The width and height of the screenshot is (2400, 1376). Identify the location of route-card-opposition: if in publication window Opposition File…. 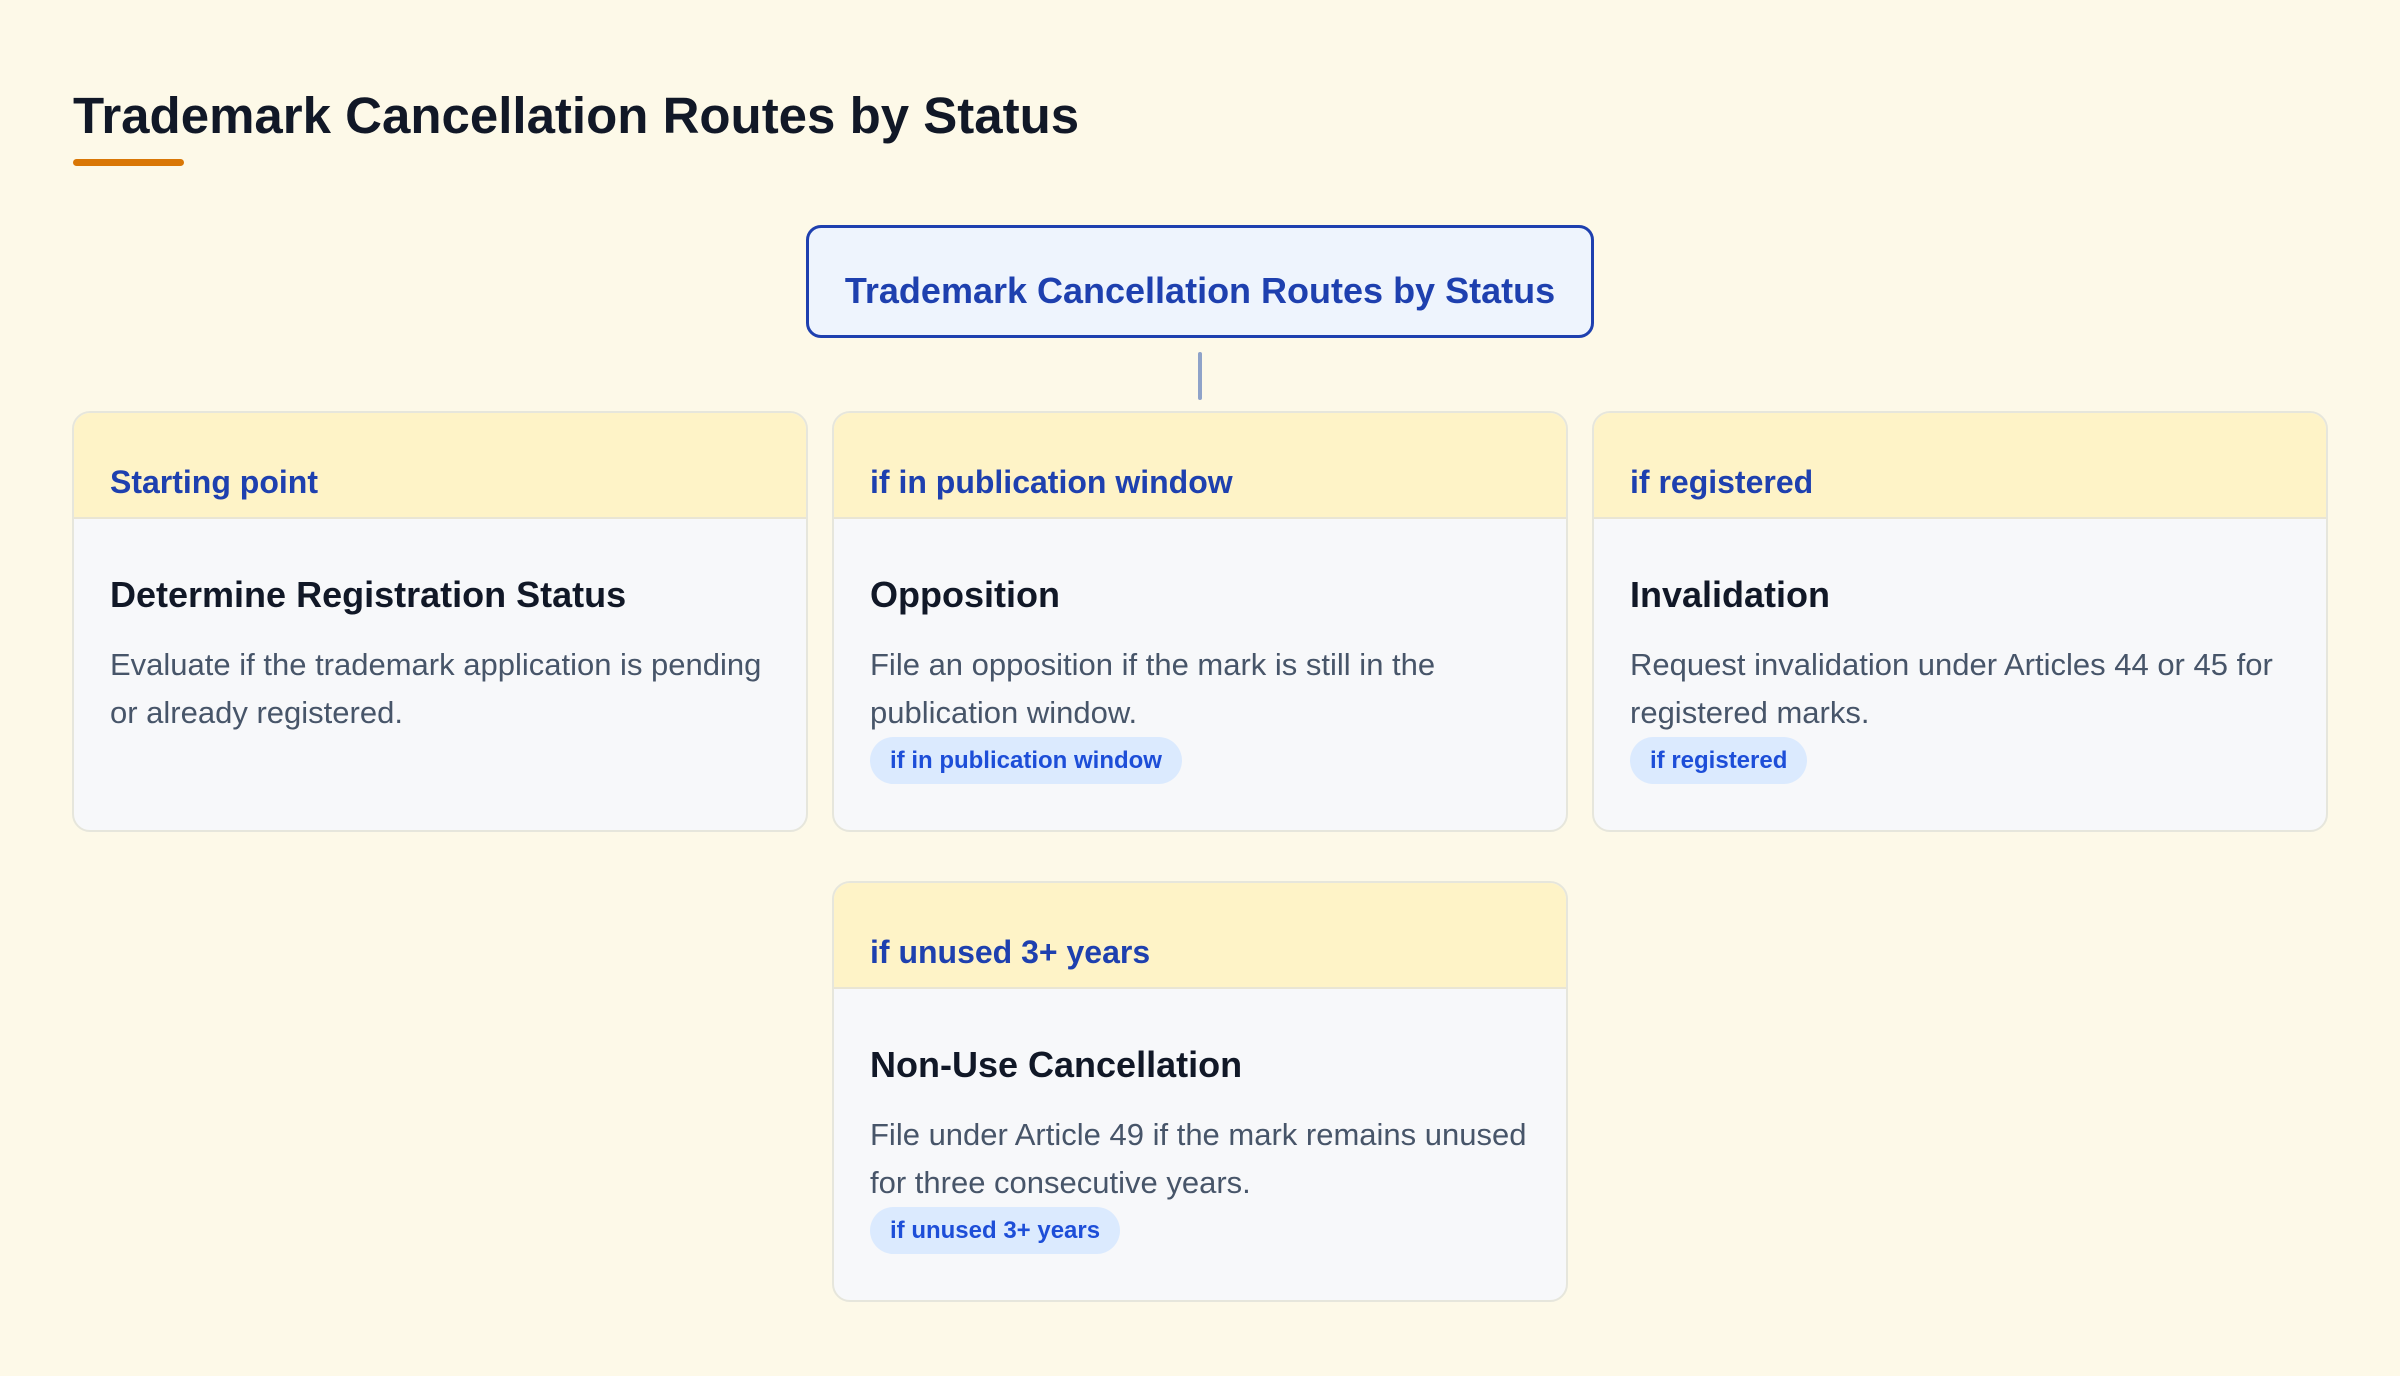
(1200, 621).